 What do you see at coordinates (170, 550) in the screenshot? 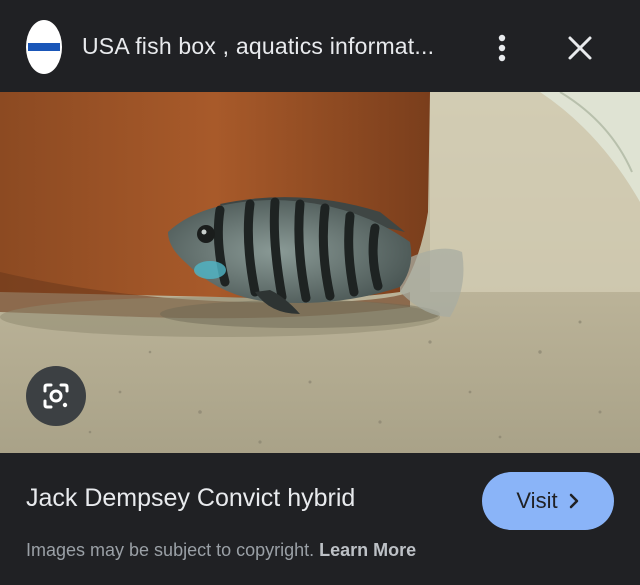
I see `copyright-text: Images may be subject to copyright.` at bounding box center [170, 550].